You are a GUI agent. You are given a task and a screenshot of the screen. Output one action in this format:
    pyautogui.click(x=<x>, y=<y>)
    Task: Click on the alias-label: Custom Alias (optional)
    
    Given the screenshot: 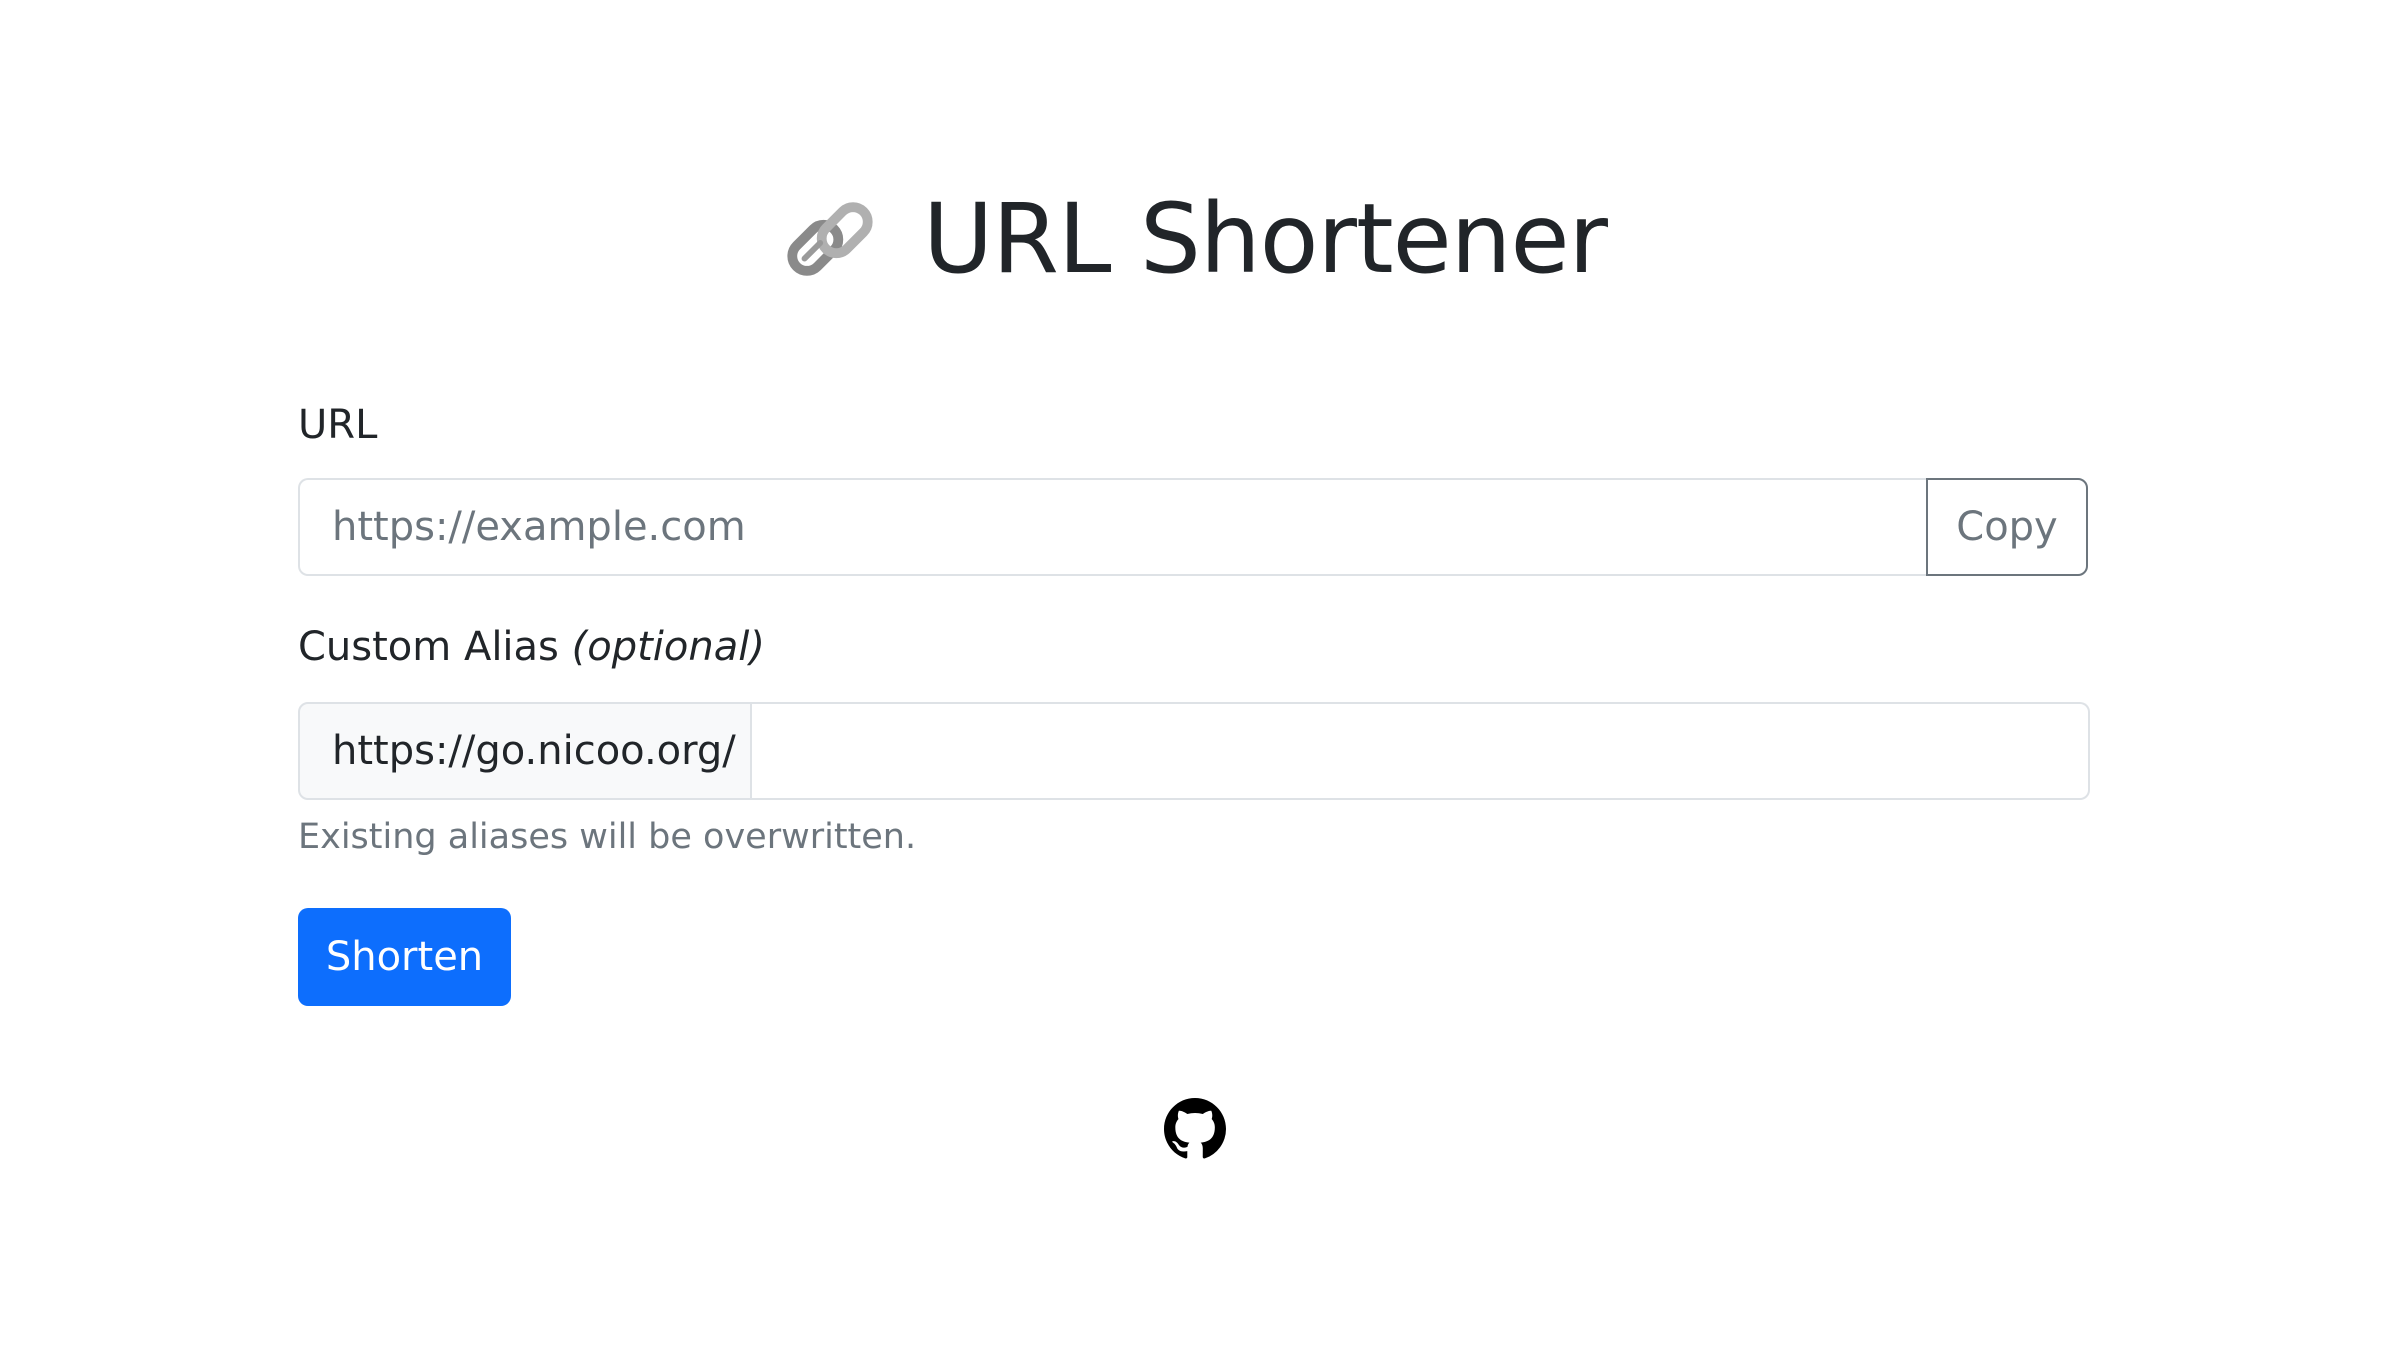 What is the action you would take?
    pyautogui.click(x=531, y=647)
    